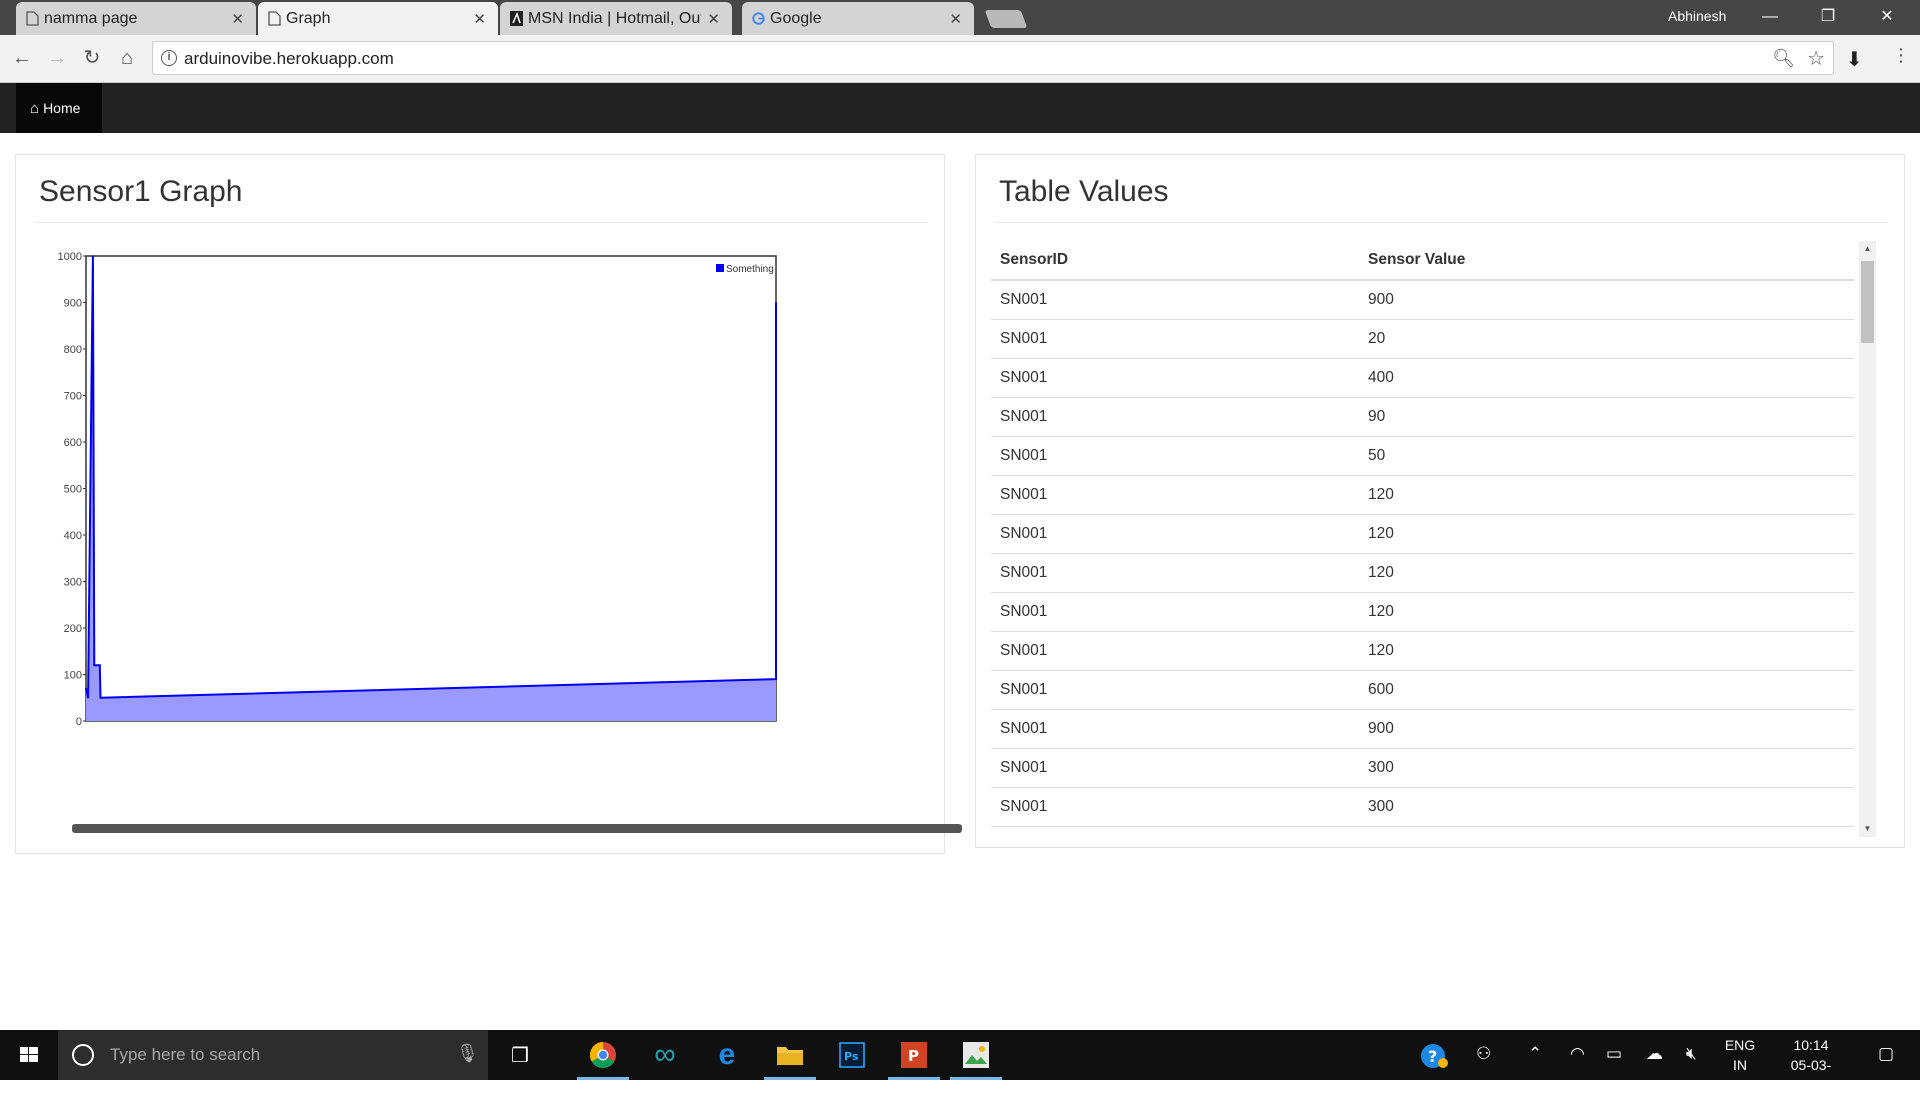 This screenshot has height=1095, width=1920. I want to click on arduino-taskbar-icon: ∞, so click(665, 1055).